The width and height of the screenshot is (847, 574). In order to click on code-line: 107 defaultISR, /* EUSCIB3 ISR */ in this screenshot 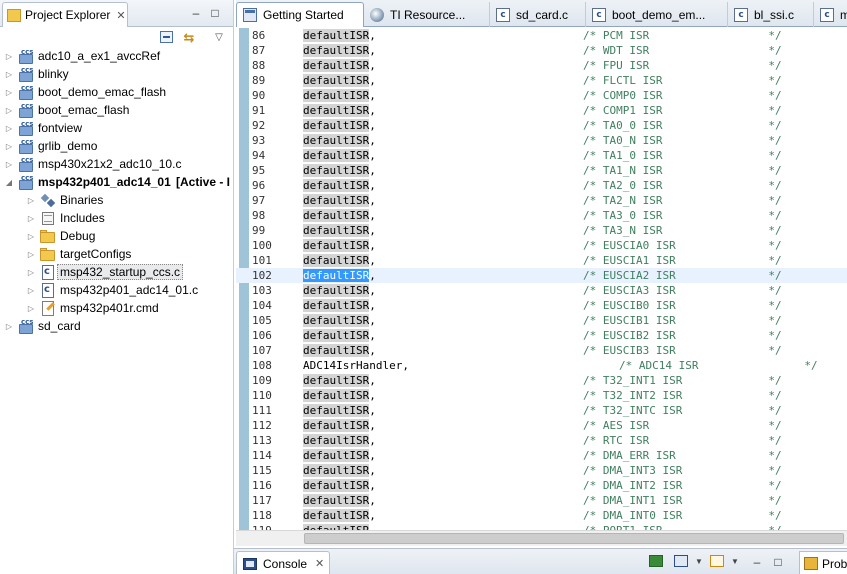, I will do `click(541, 350)`.